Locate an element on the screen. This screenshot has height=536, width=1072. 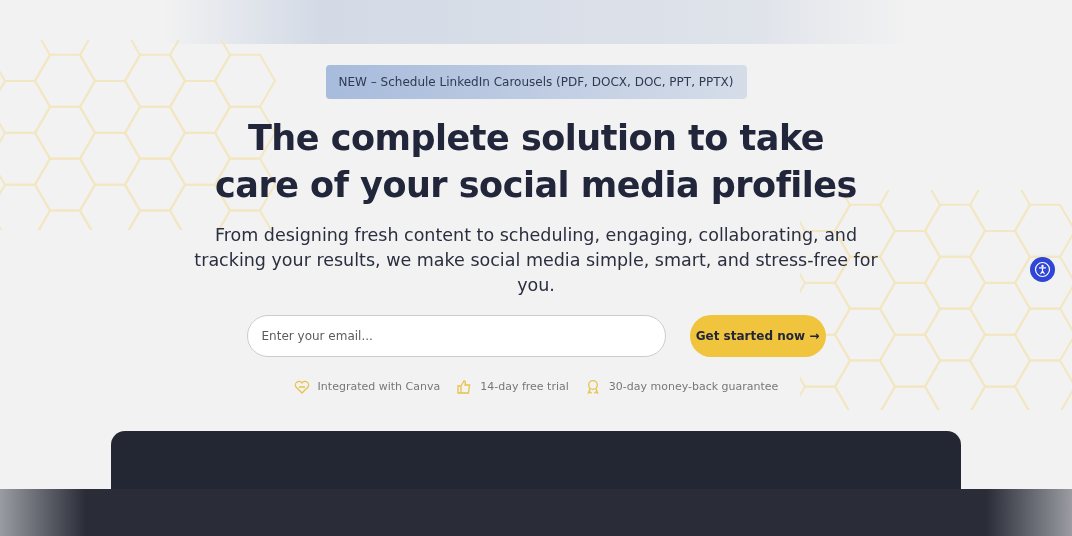
announcement-banner: NEW – Schedule LinkedIn Carousels (PDF, DOCX, DOC, PPT, PPTX) is located at coordinates (536, 82).